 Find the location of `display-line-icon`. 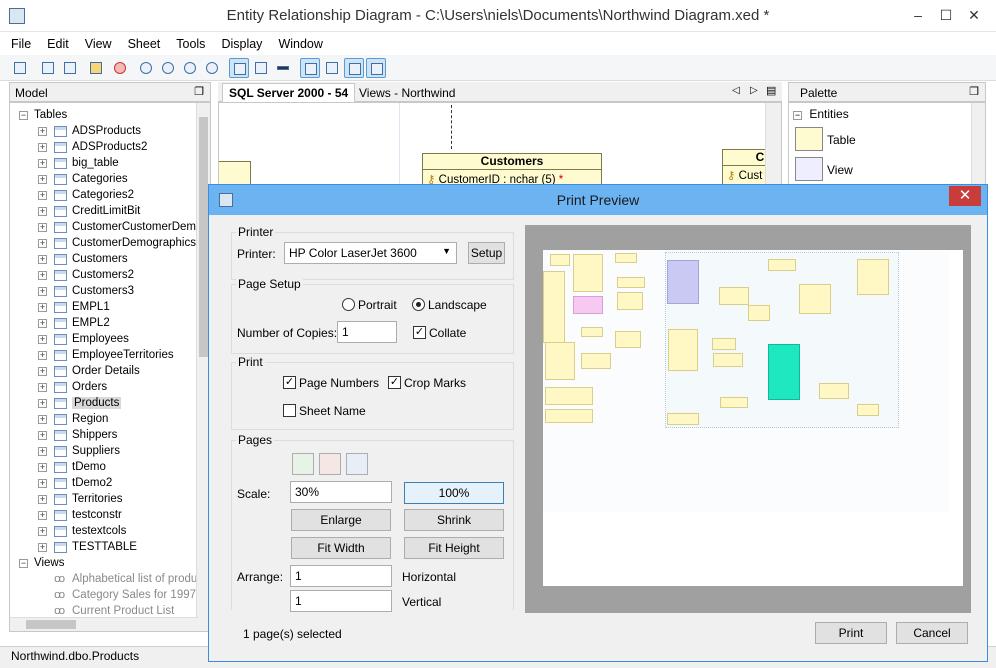

display-line-icon is located at coordinates (283, 68).